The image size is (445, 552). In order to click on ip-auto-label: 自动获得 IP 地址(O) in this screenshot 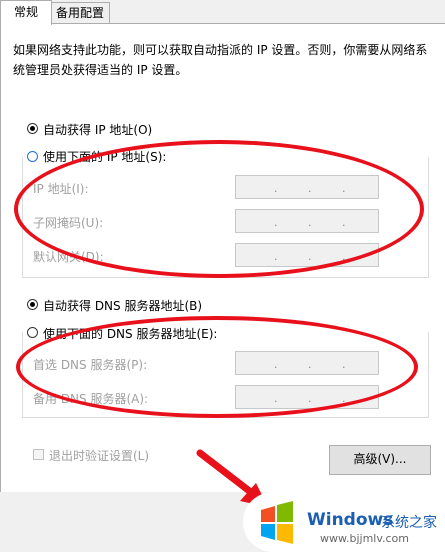, I will do `click(98, 130)`.